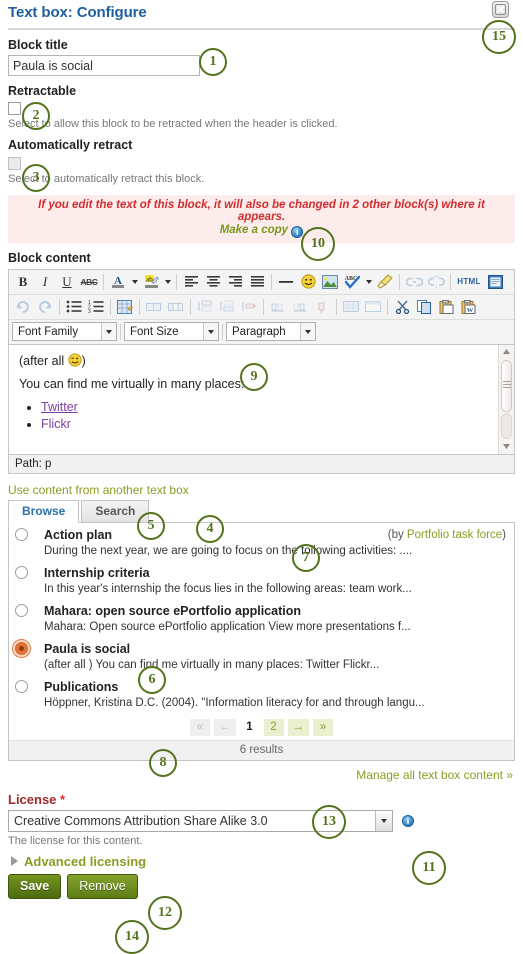 The image size is (523, 954). Describe the element at coordinates (118, 281) in the screenshot. I see `text-color-button: A` at that location.